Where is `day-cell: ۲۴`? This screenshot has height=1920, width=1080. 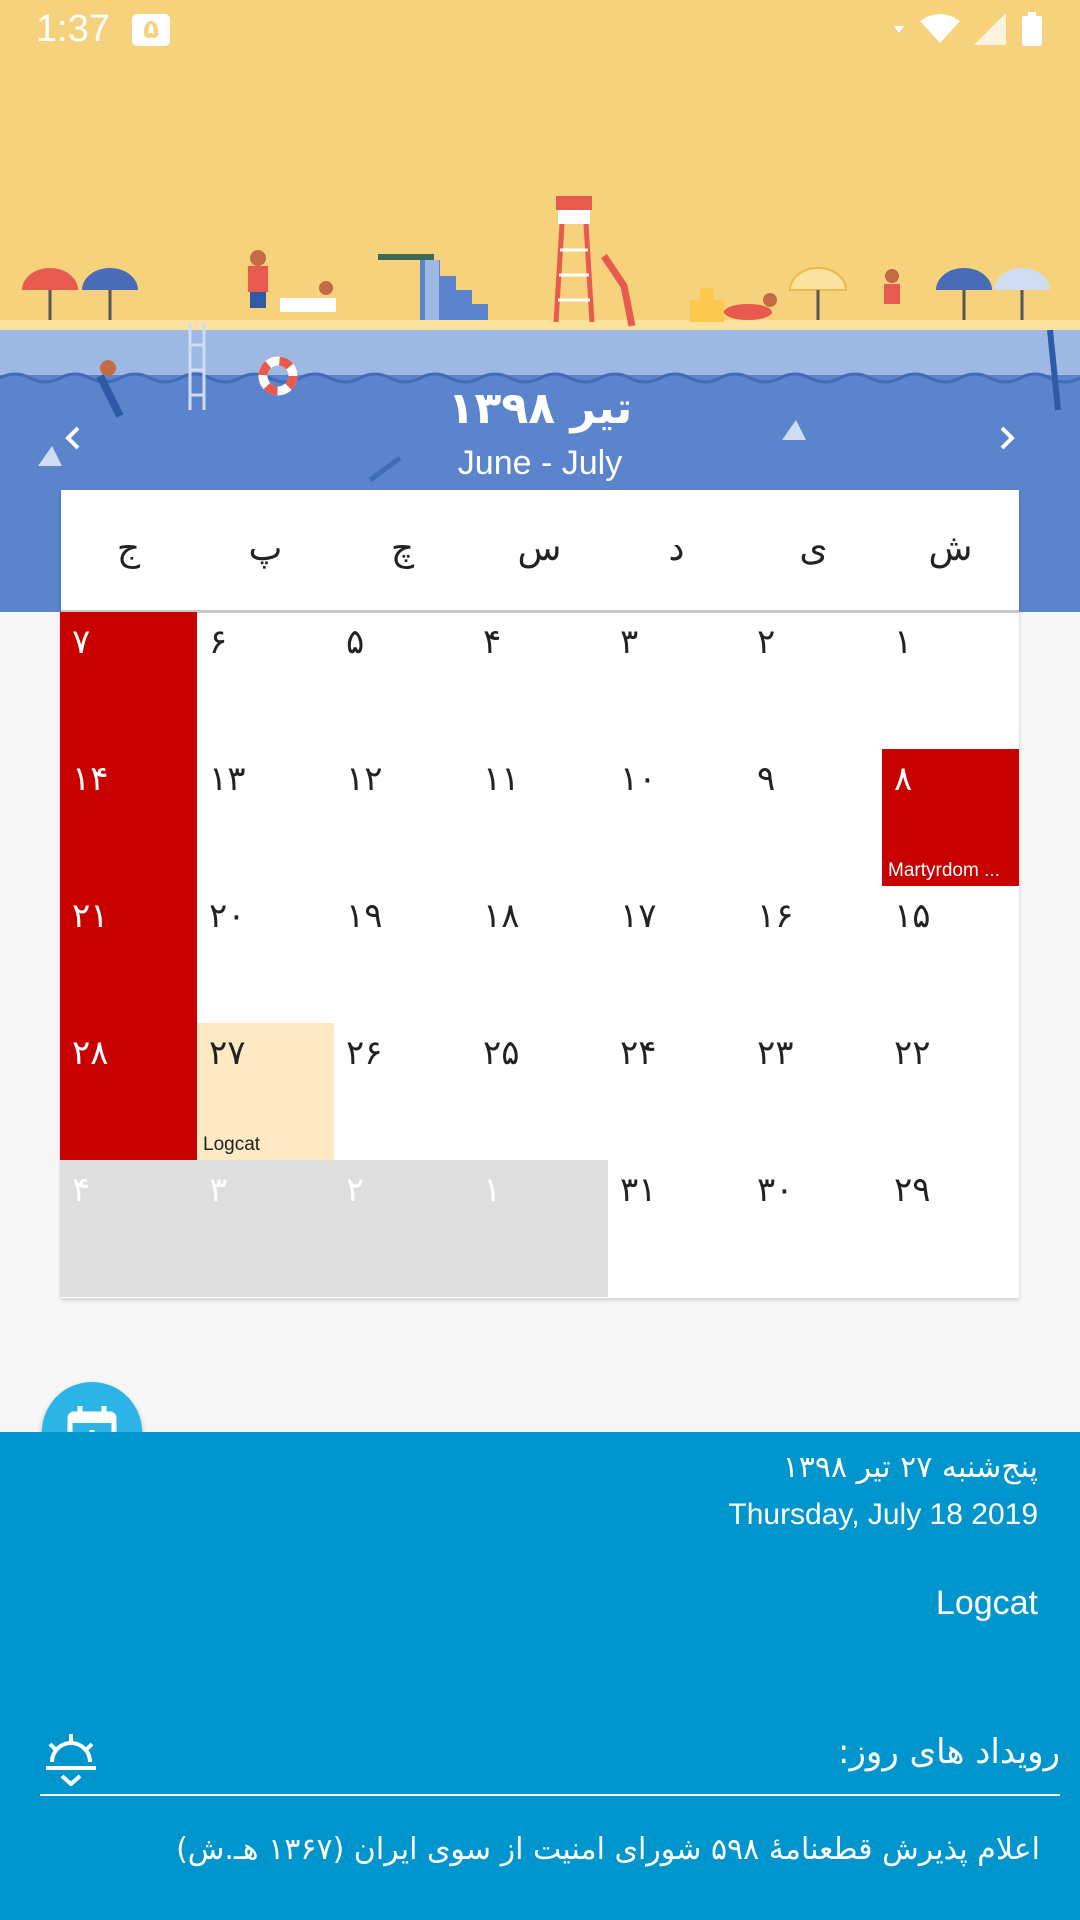
day-cell: ۲۴ is located at coordinates (676, 1091).